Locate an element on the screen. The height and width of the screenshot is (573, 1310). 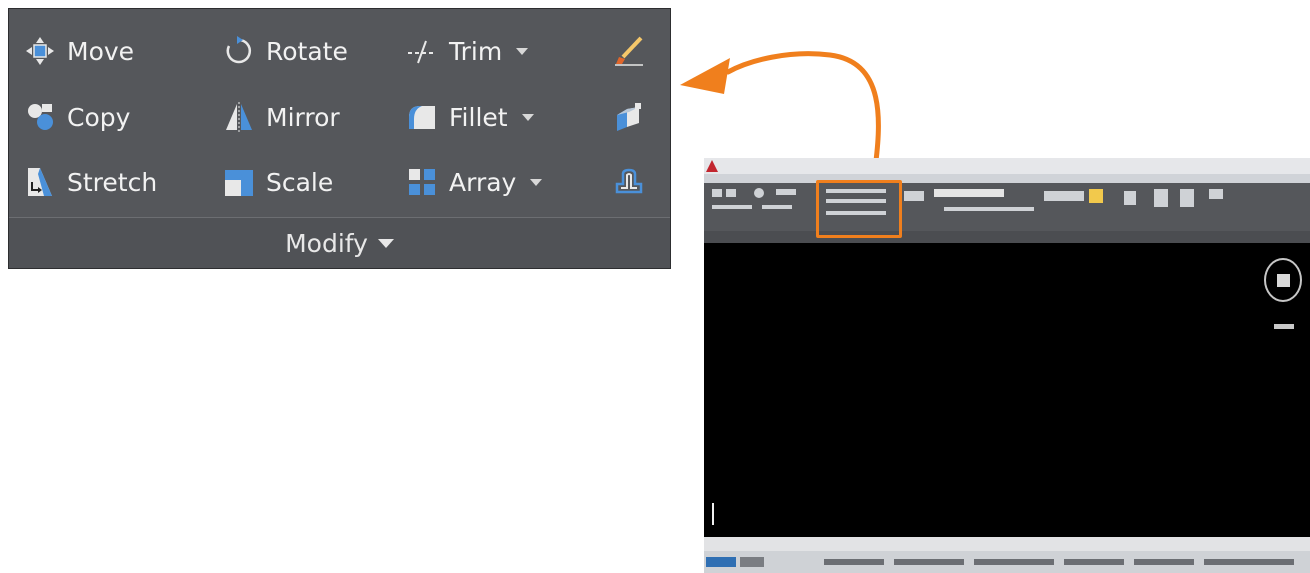
modify-panel-highlight is located at coordinates (859, 209).